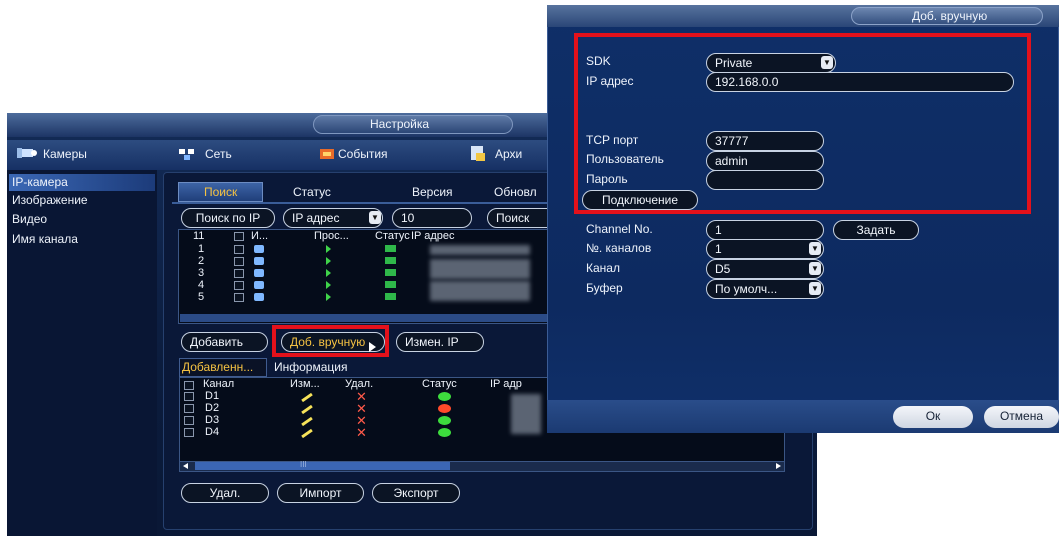  Describe the element at coordinates (508, 154) in the screenshot. I see `menu-archive: Архи` at that location.